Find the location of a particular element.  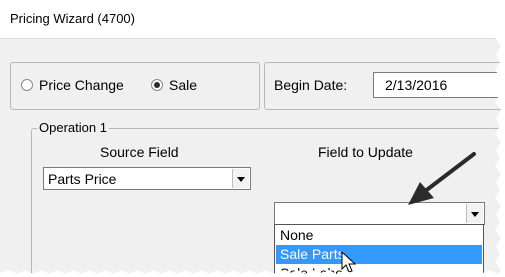

price-change-radio is located at coordinates (27, 85).